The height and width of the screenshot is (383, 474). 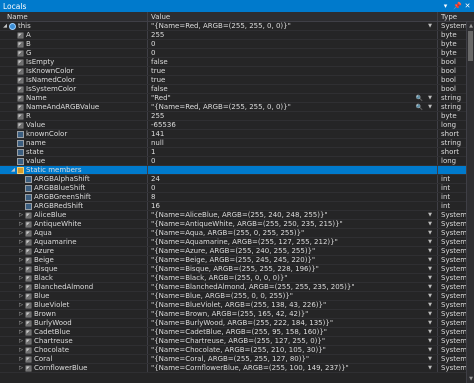 What do you see at coordinates (470, 46) in the screenshot?
I see `scroll-thumb` at bounding box center [470, 46].